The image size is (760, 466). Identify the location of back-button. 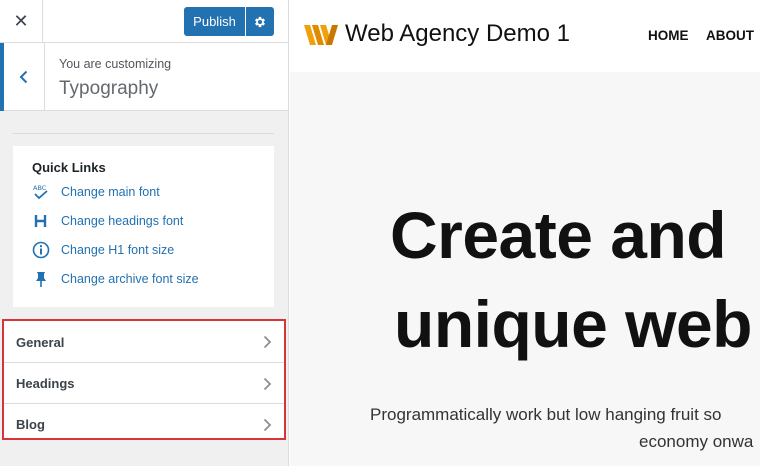
(22, 77).